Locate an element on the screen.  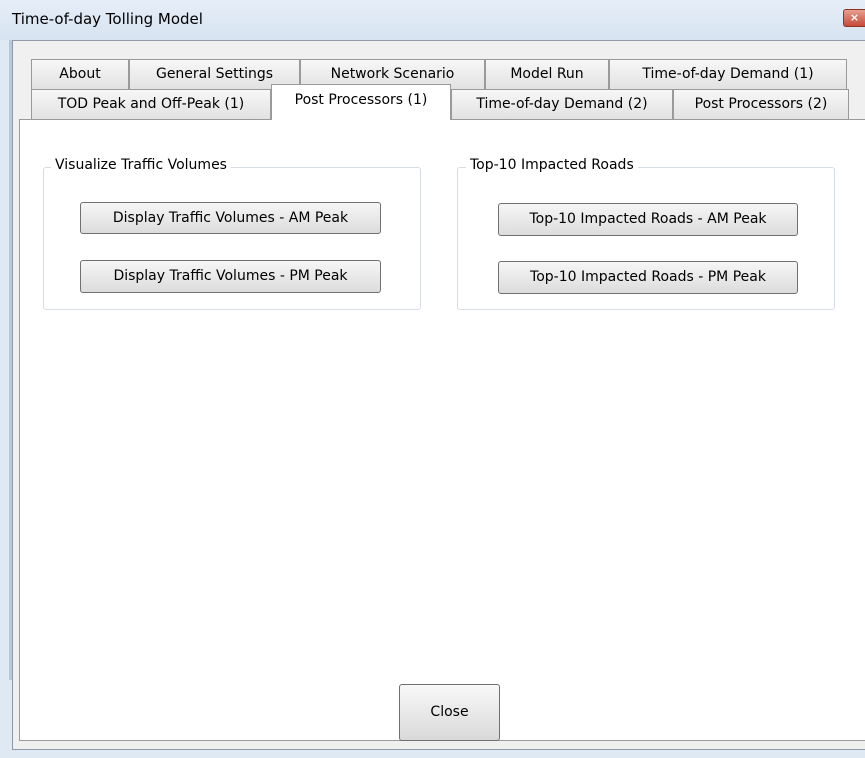
window-bottom-border is located at coordinates (432, 754).